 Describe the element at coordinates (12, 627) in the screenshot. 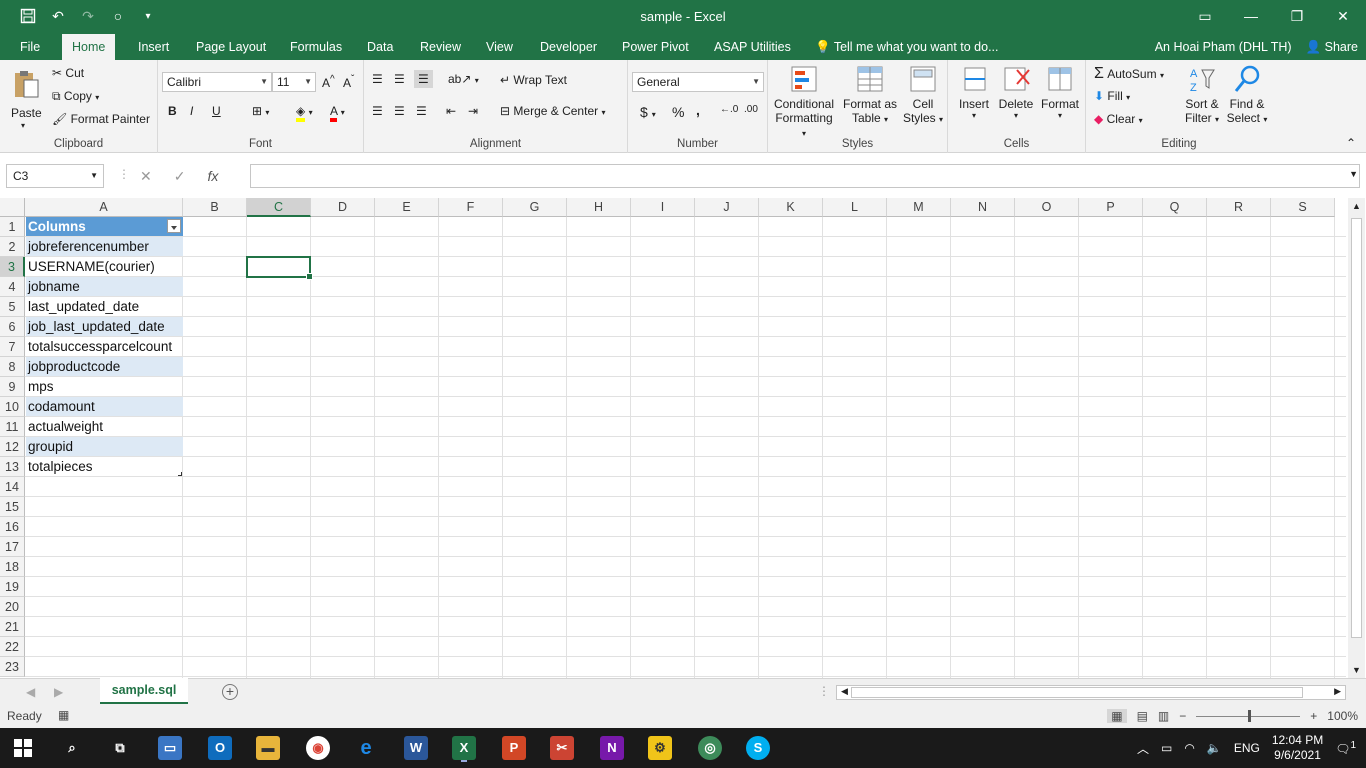

I see `row-header-21: 21` at that location.